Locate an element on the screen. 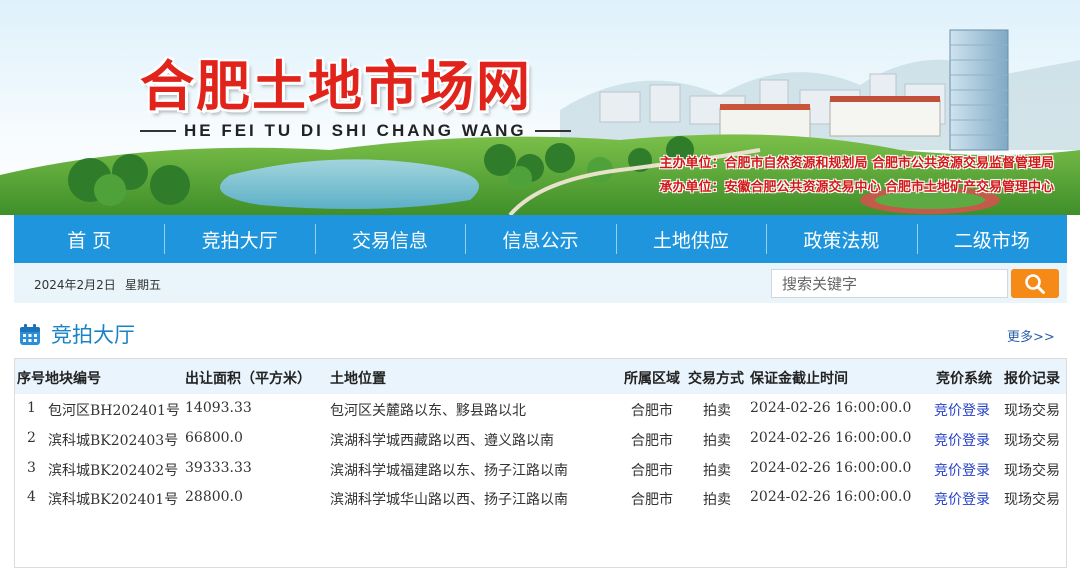 This screenshot has width=1080, height=576. nav-land-supply: 土地供应 is located at coordinates (690, 239).